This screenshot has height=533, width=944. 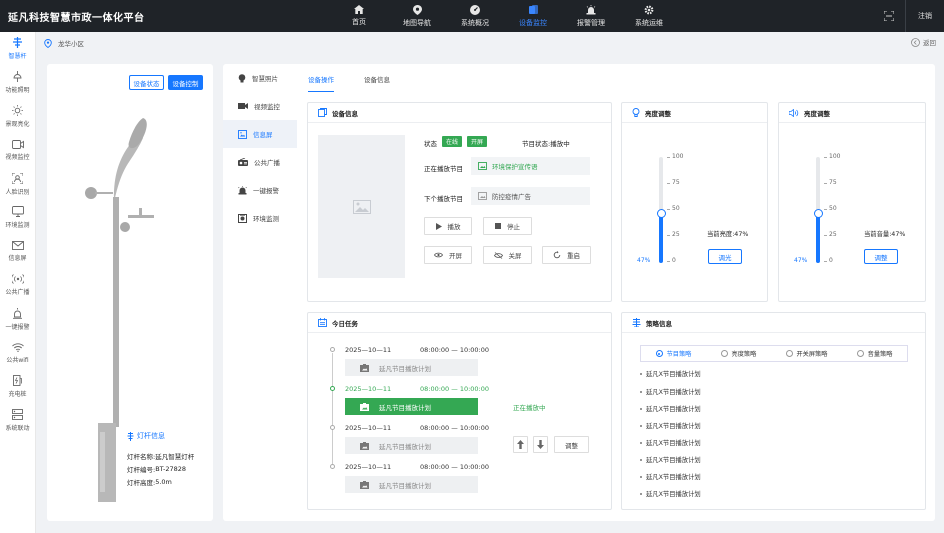 What do you see at coordinates (260, 162) in the screenshot?
I see `submenu-broadcast: 公共广播` at bounding box center [260, 162].